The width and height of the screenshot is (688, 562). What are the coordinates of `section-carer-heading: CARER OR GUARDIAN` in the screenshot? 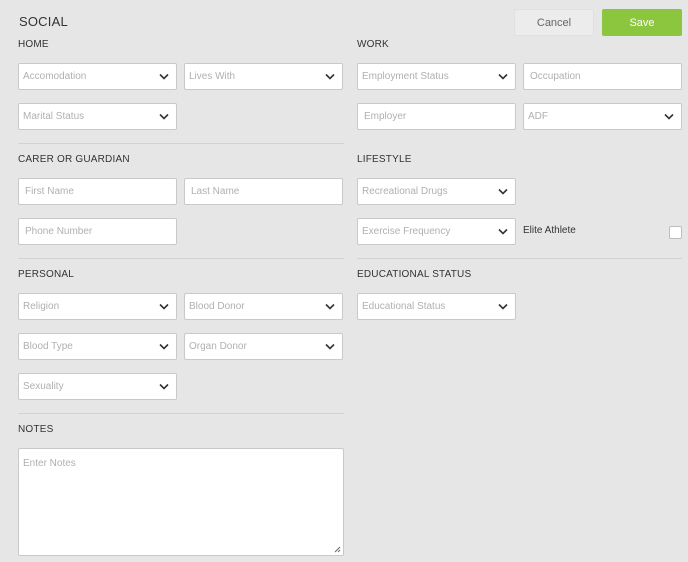 It's located at (74, 159).